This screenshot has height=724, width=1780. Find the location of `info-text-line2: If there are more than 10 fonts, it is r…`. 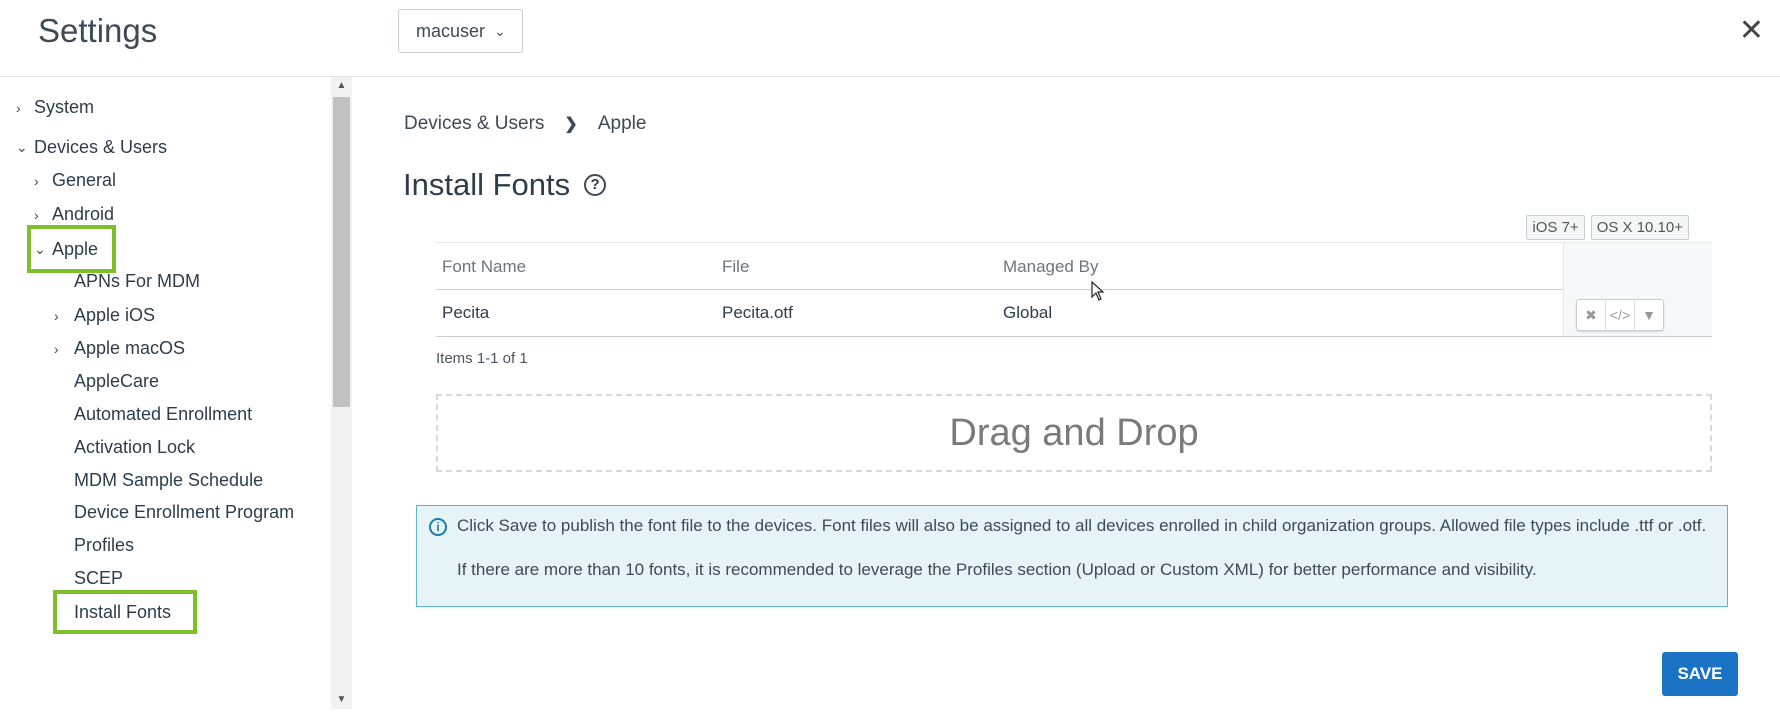

info-text-line2: If there are more than 10 fonts, it is r… is located at coordinates (997, 569).